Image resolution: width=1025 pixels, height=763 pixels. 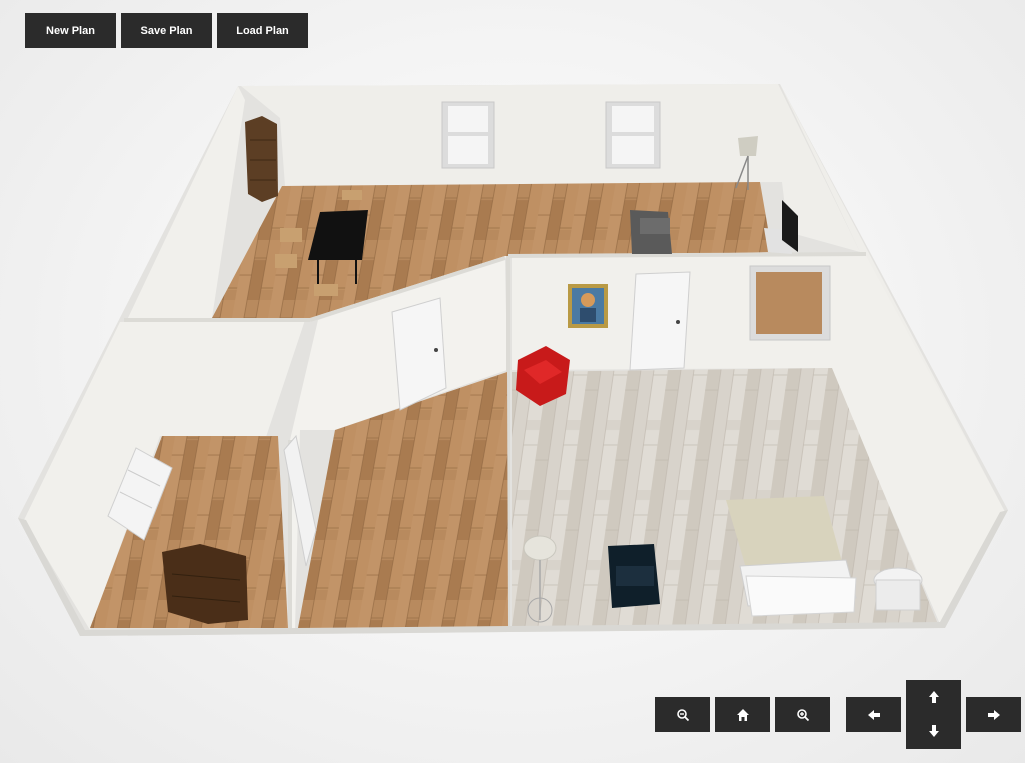 I want to click on home-icon, so click(x=742, y=714).